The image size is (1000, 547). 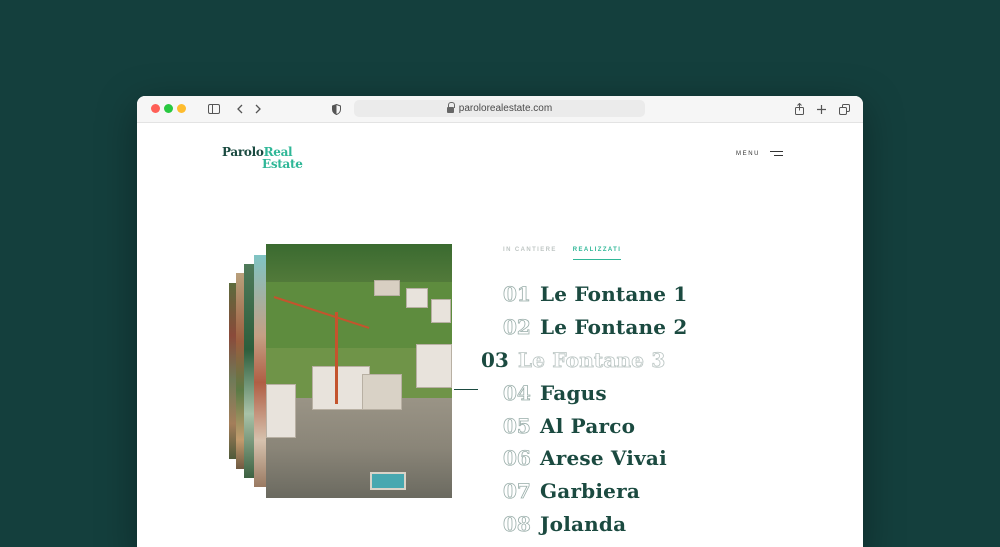 What do you see at coordinates (517, 491) in the screenshot?
I see `project-number: 07` at bounding box center [517, 491].